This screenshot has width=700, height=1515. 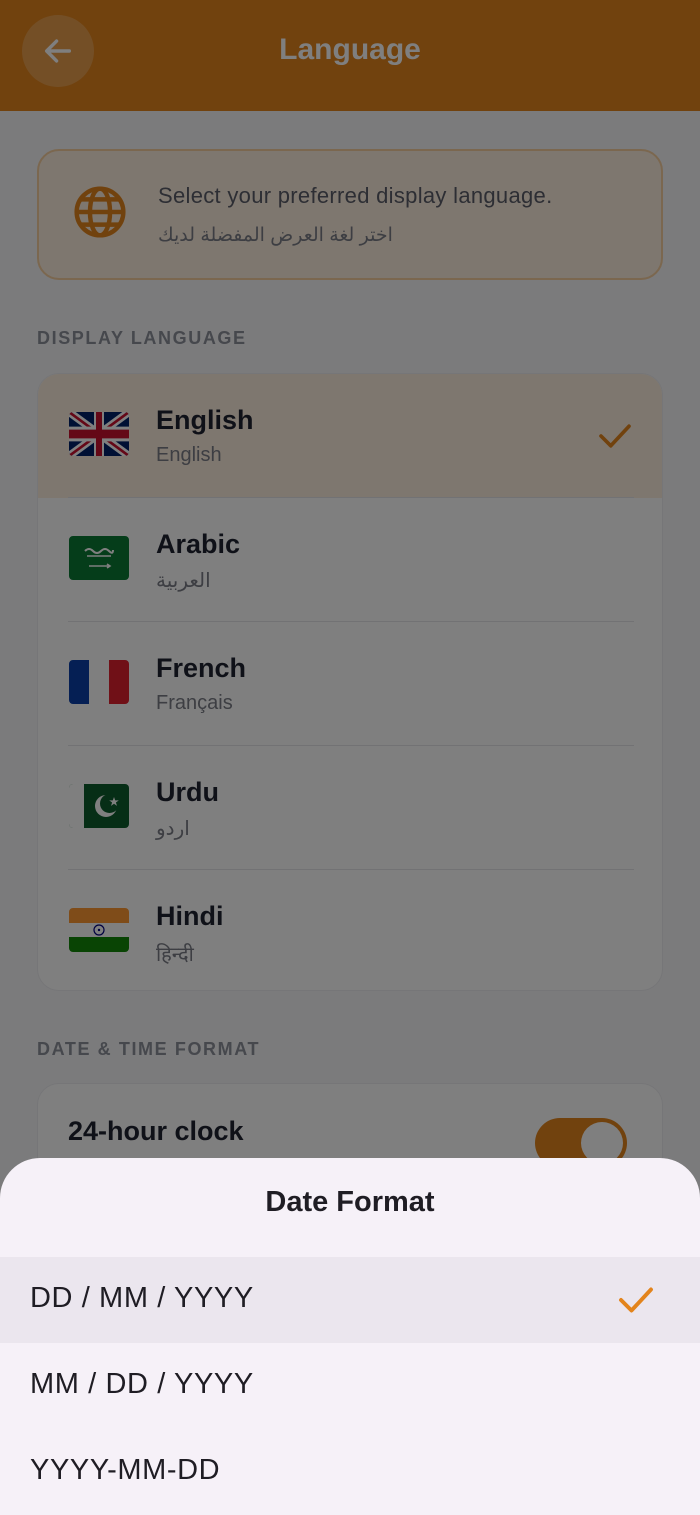 I want to click on option-label: YYYY-MM-DD, so click(x=125, y=1470).